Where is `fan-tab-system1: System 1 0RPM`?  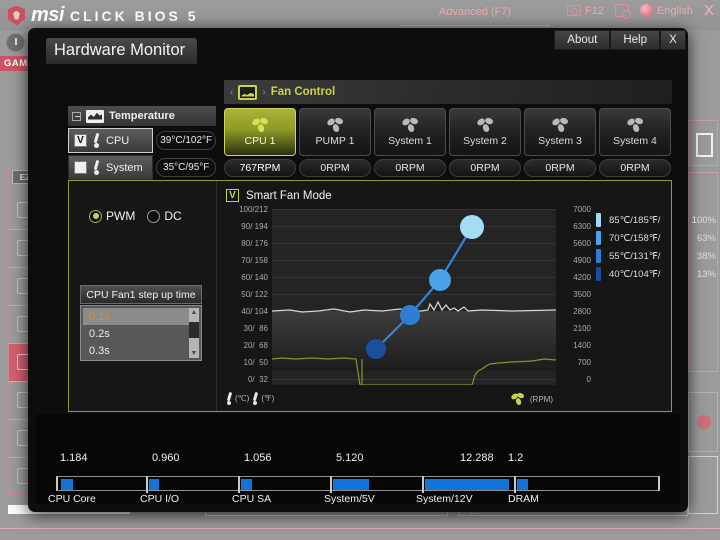
fan-tab-system1: System 1 0RPM is located at coordinates (410, 144).